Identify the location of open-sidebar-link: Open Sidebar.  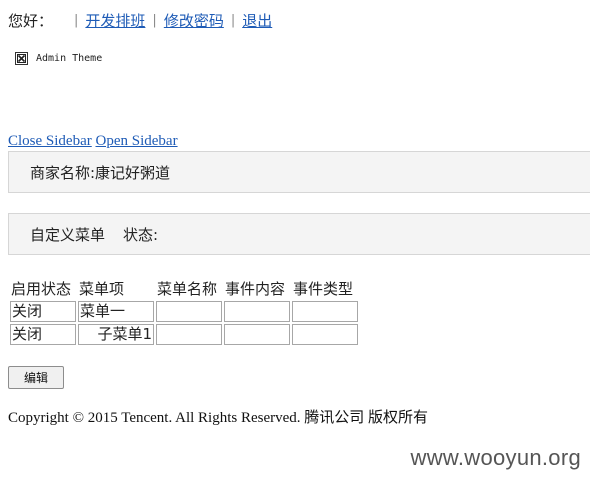
(137, 141).